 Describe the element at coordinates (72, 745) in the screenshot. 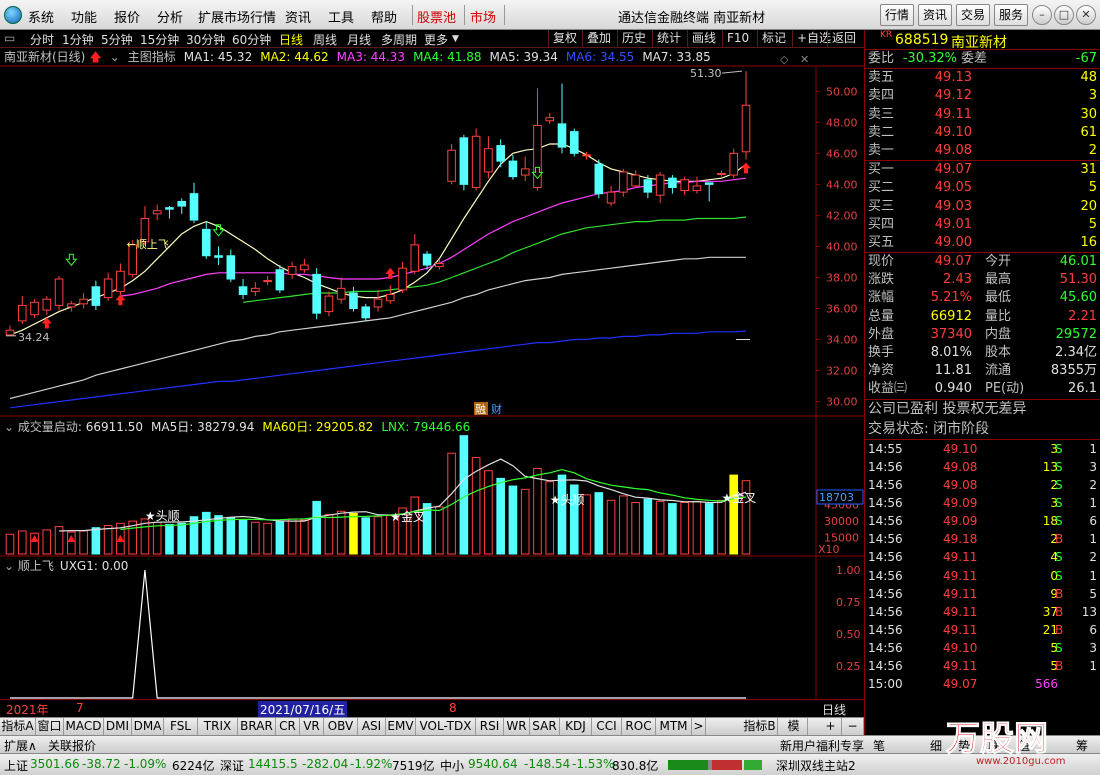

I see `related-quote-button: 关联报价` at that location.